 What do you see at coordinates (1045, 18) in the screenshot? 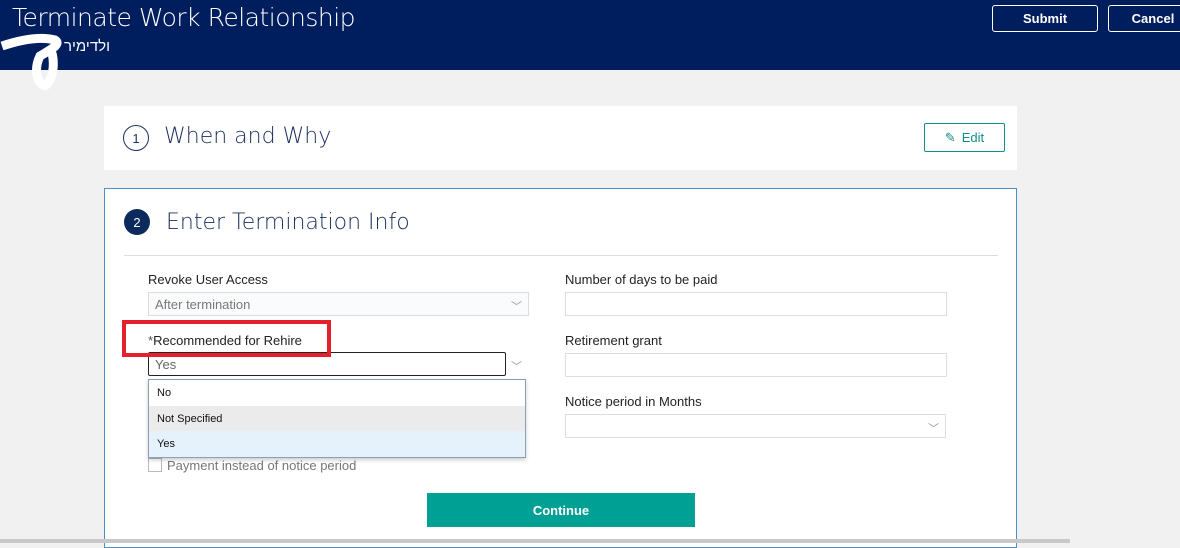
I see `submit-button: Submit` at bounding box center [1045, 18].